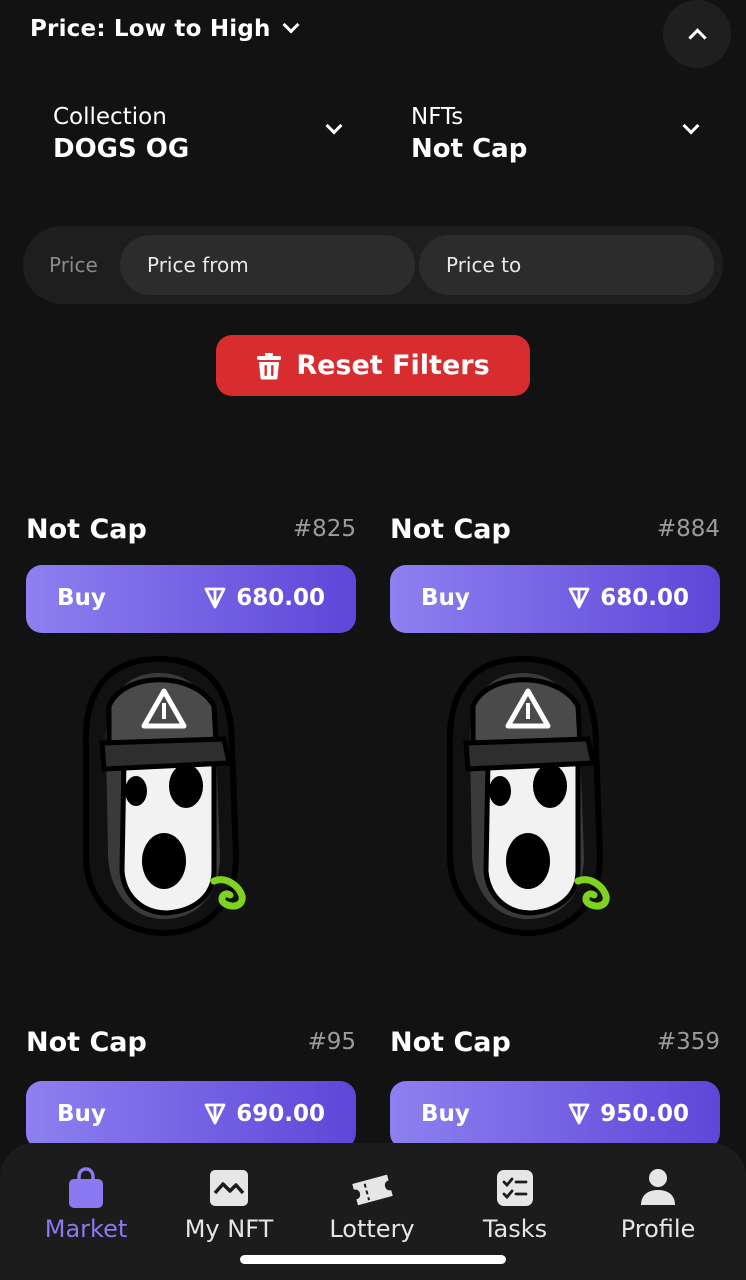 The width and height of the screenshot is (746, 1280). I want to click on price-to-input, so click(566, 265).